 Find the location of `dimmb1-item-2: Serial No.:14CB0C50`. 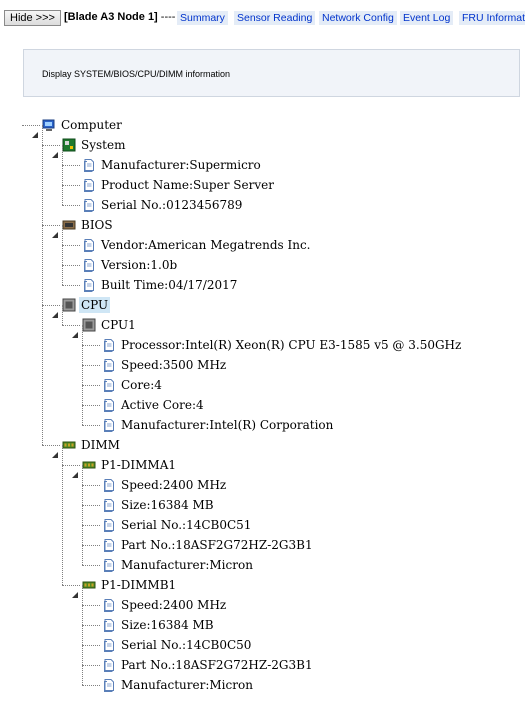

dimmb1-item-2: Serial No.:14CB0C50 is located at coordinates (177, 645).